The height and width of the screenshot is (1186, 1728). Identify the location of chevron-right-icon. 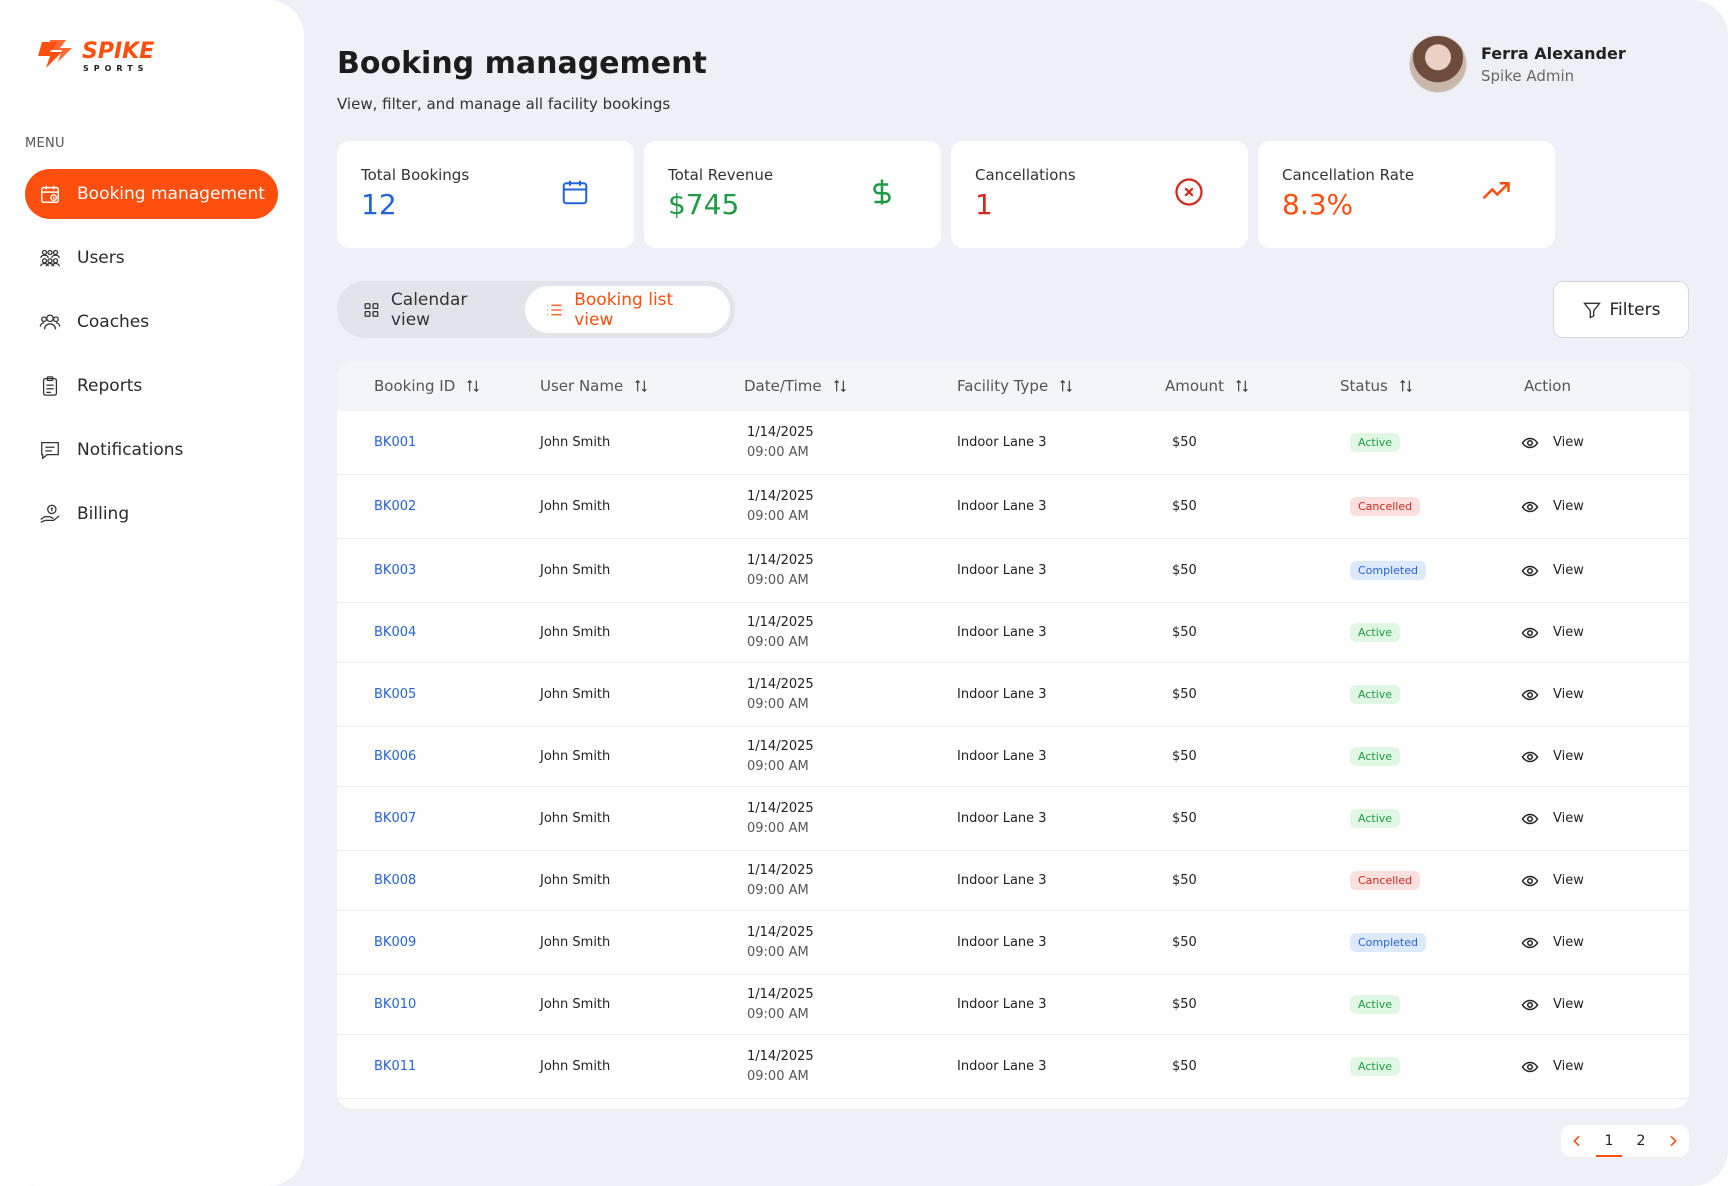
(1673, 1141).